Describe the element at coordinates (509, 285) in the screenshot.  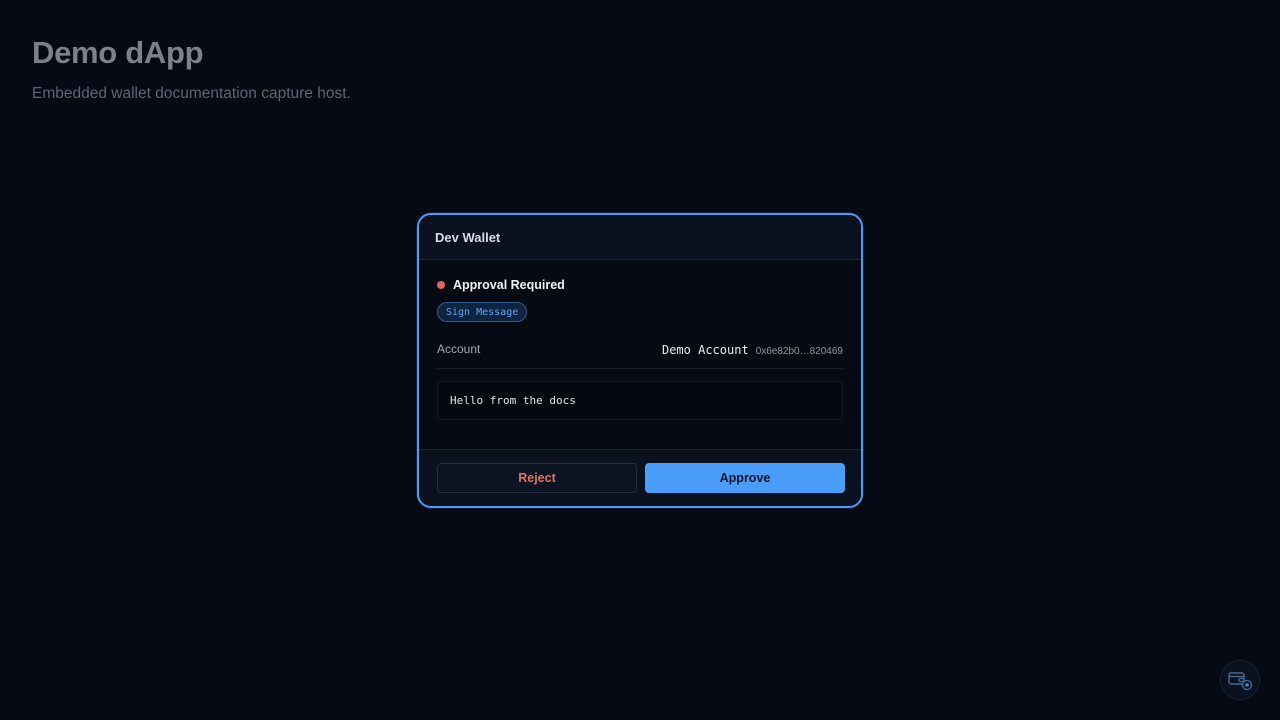
I see `status-text: Approval Required` at that location.